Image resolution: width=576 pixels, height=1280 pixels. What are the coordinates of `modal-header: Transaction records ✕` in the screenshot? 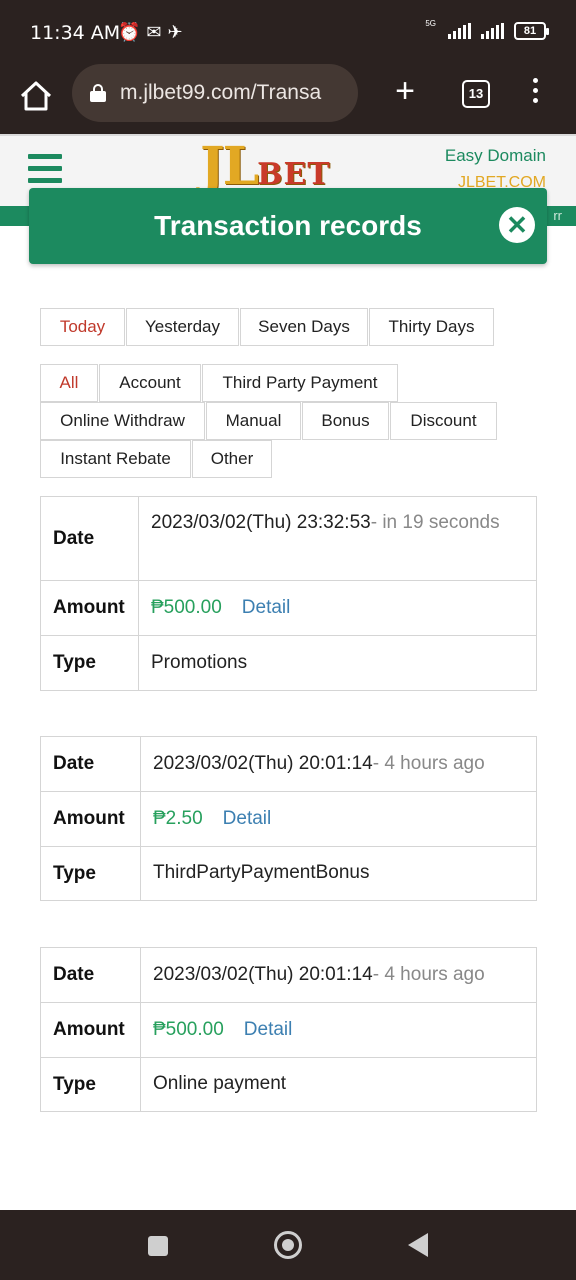 It's located at (288, 226).